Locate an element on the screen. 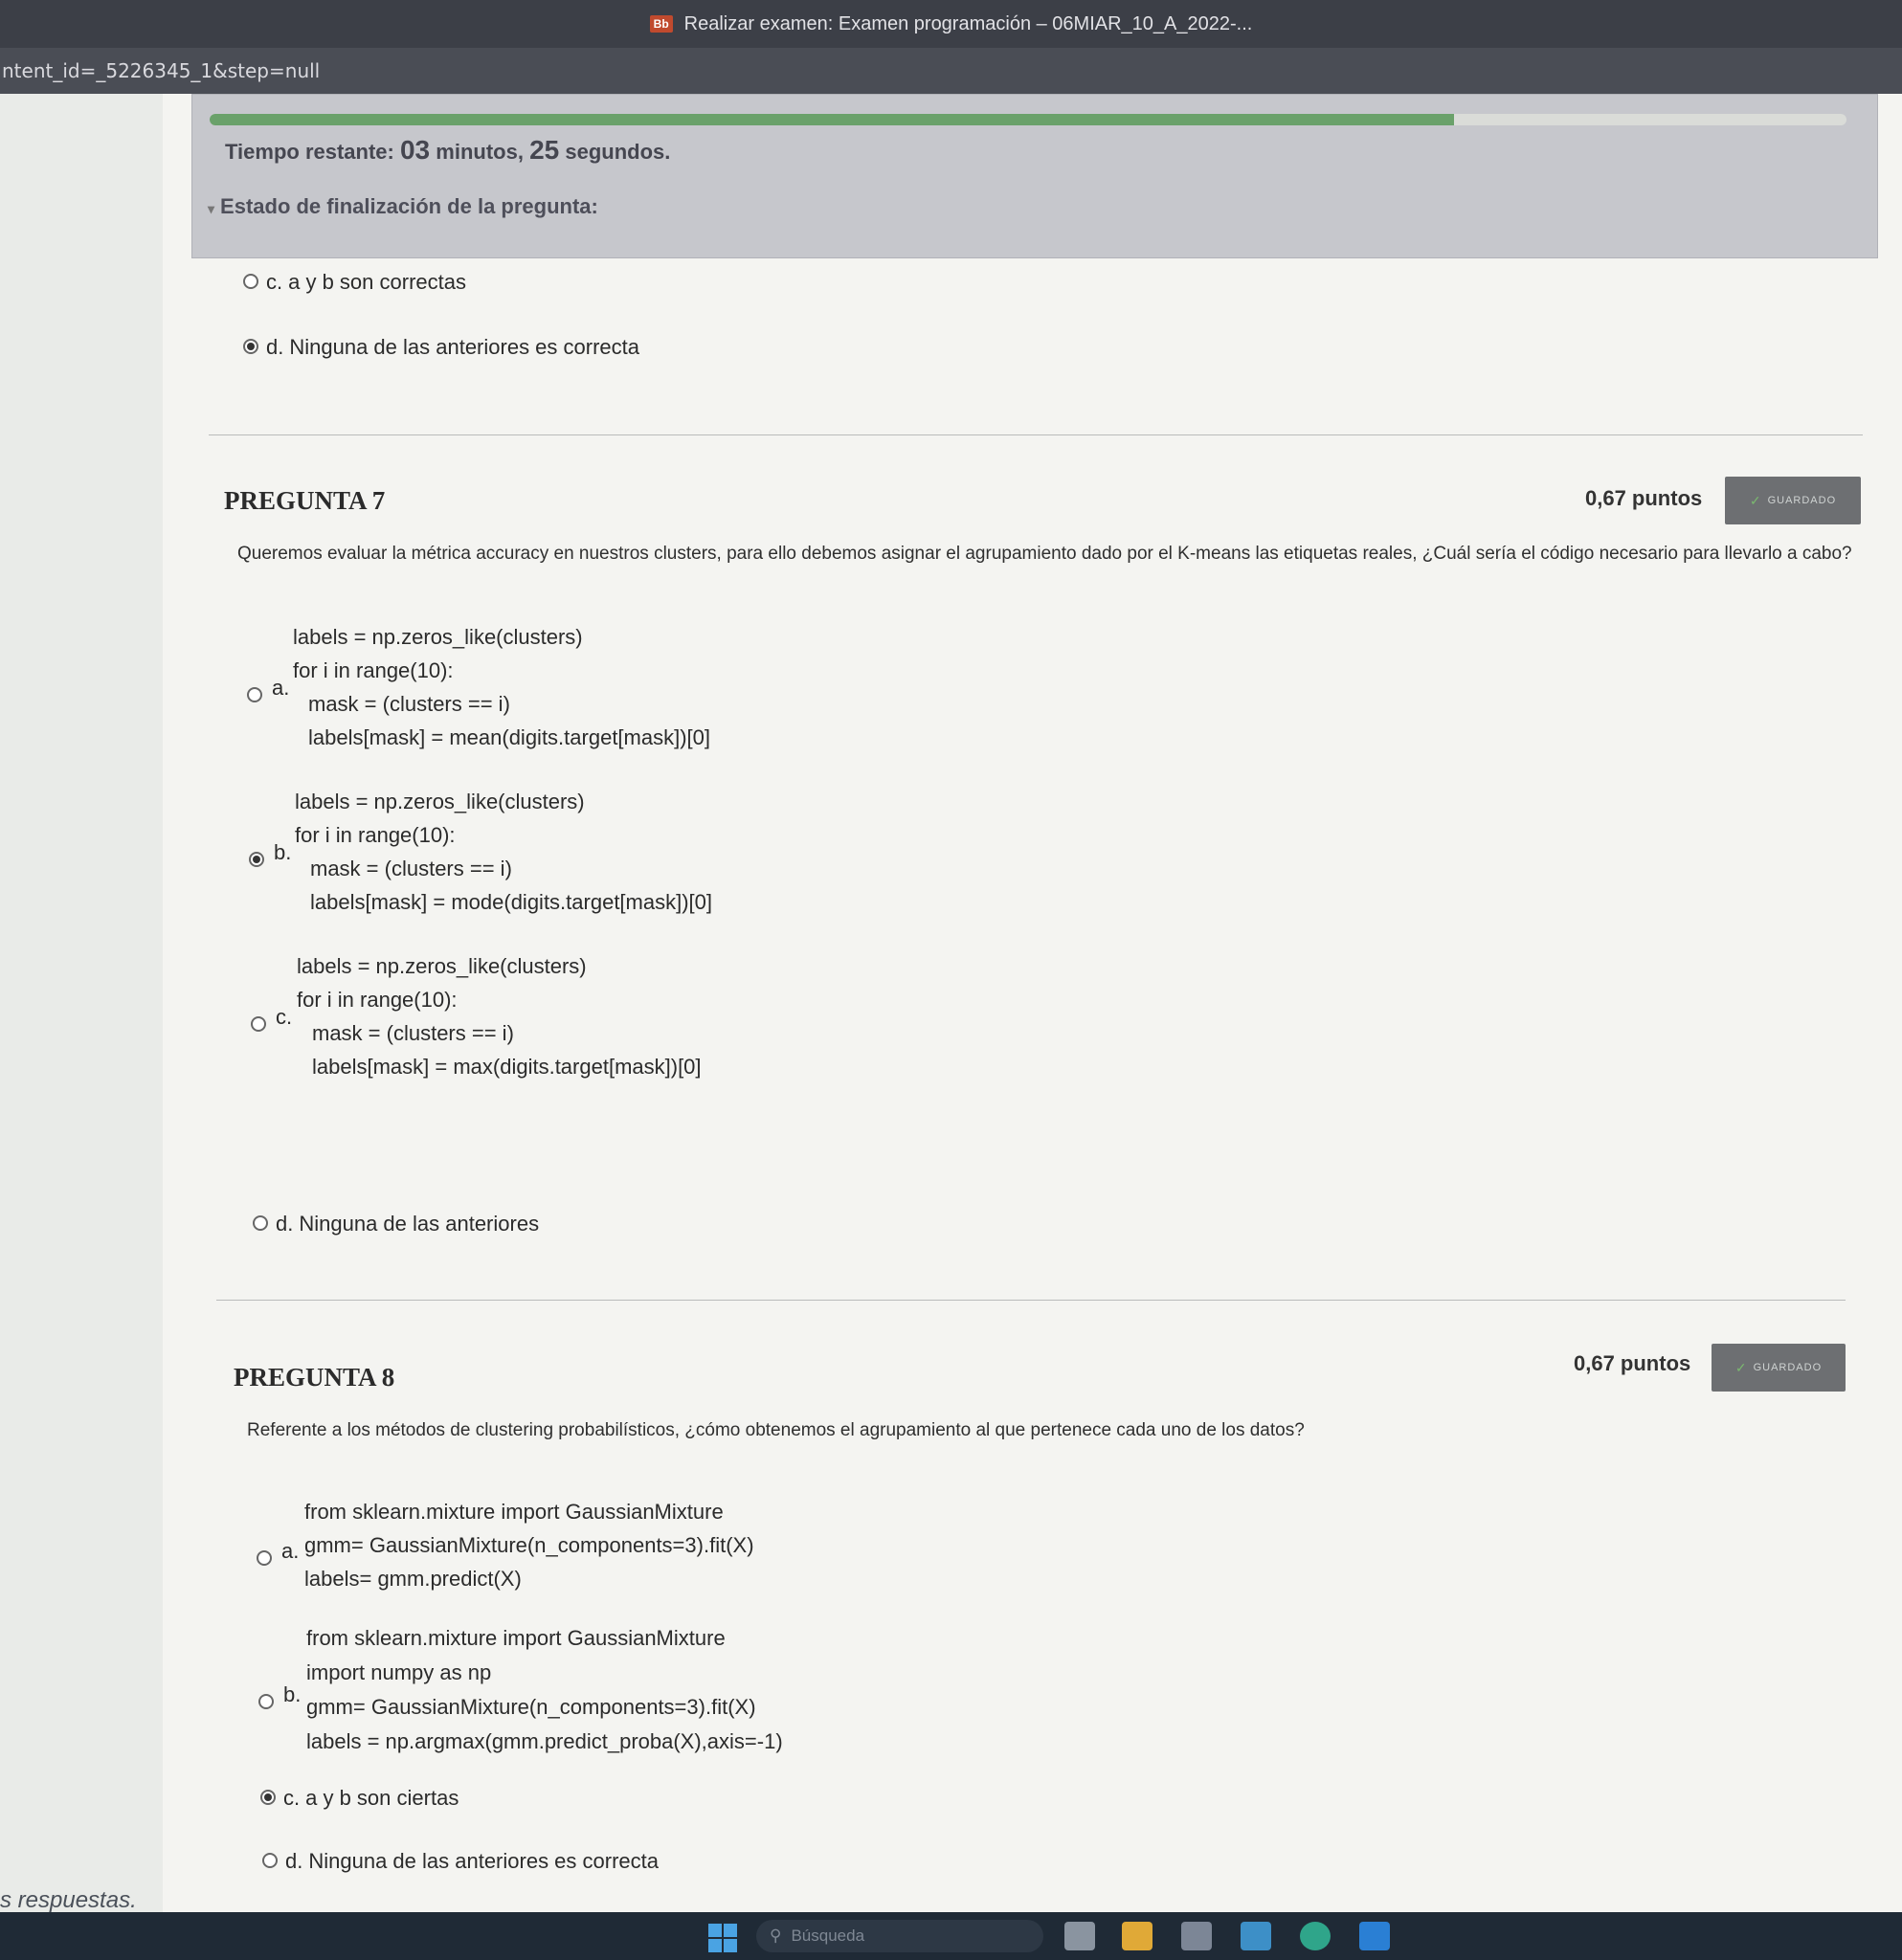 The height and width of the screenshot is (1960, 1902). q8-option-b-letter: b. is located at coordinates (292, 1695).